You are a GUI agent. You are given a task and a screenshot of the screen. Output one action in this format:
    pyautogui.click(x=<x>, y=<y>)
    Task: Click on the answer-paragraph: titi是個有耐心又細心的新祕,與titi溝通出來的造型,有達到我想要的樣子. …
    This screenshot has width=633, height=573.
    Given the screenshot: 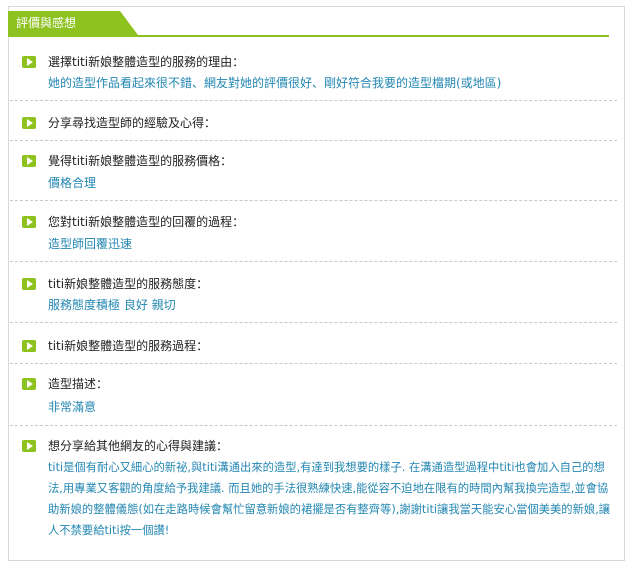 What is the action you would take?
    pyautogui.click(x=329, y=499)
    